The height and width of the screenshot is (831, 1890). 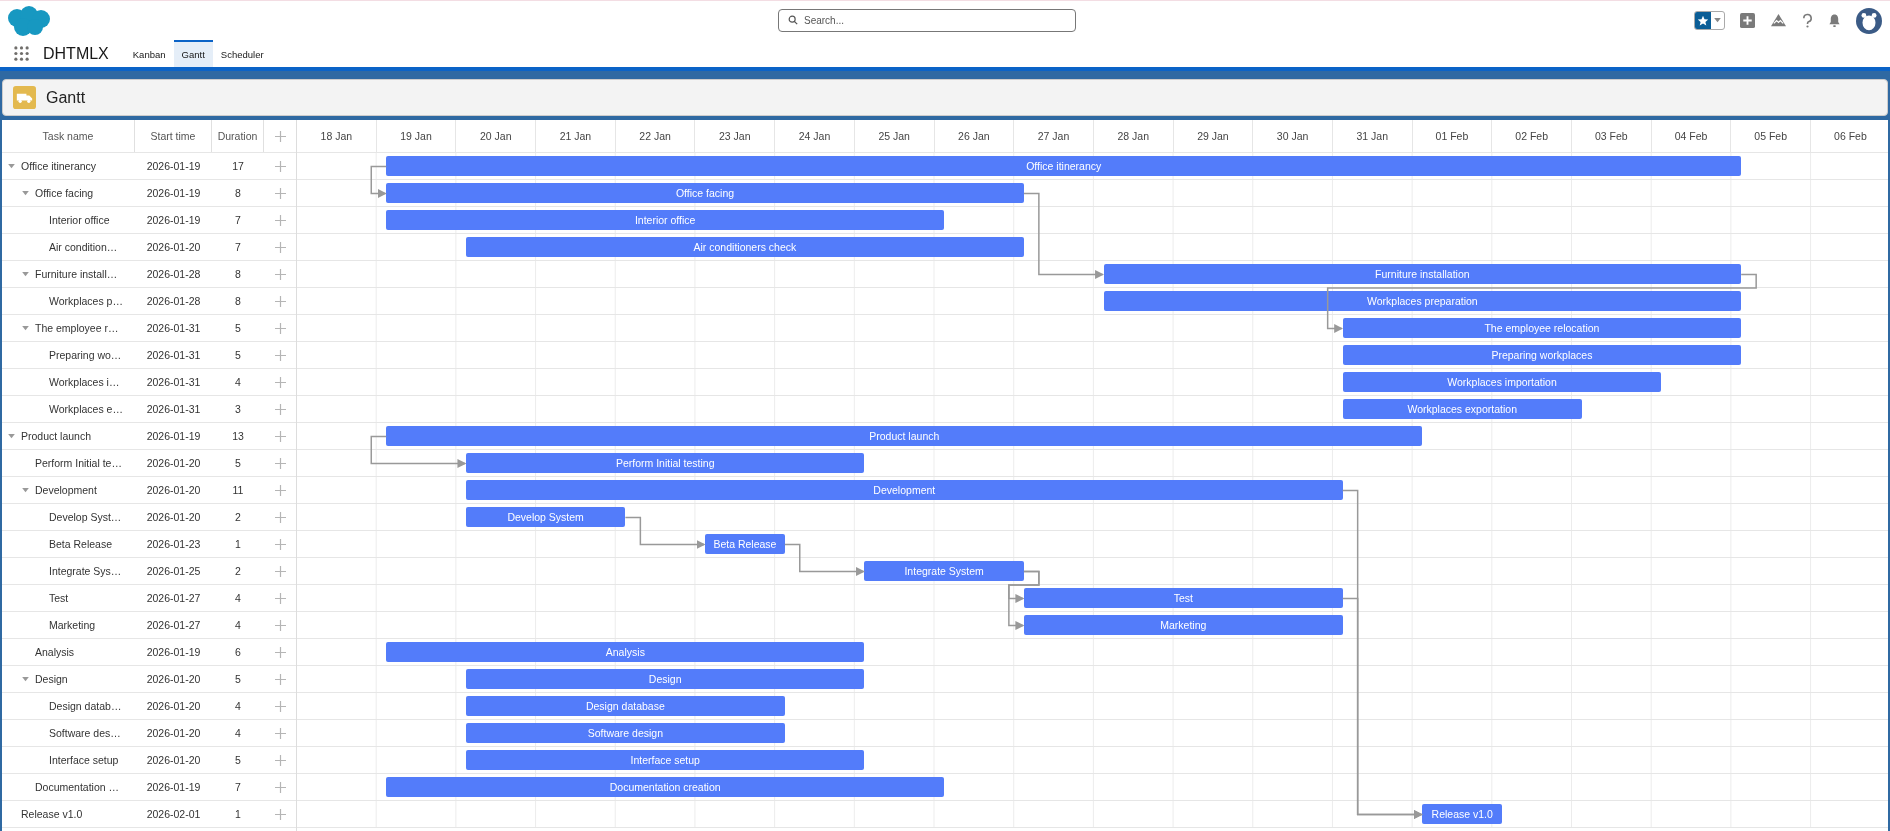 What do you see at coordinates (173, 301) in the screenshot?
I see `start-date: 2026-01-28` at bounding box center [173, 301].